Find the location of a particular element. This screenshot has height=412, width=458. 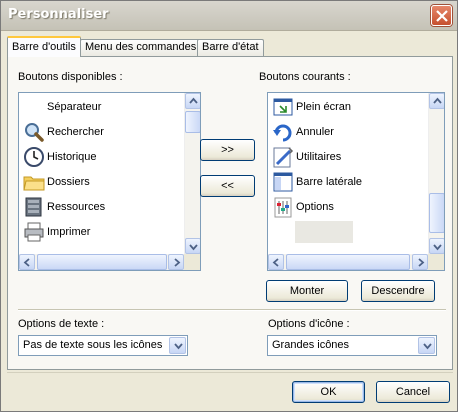

list-item: Dossiers is located at coordinates (109, 182).